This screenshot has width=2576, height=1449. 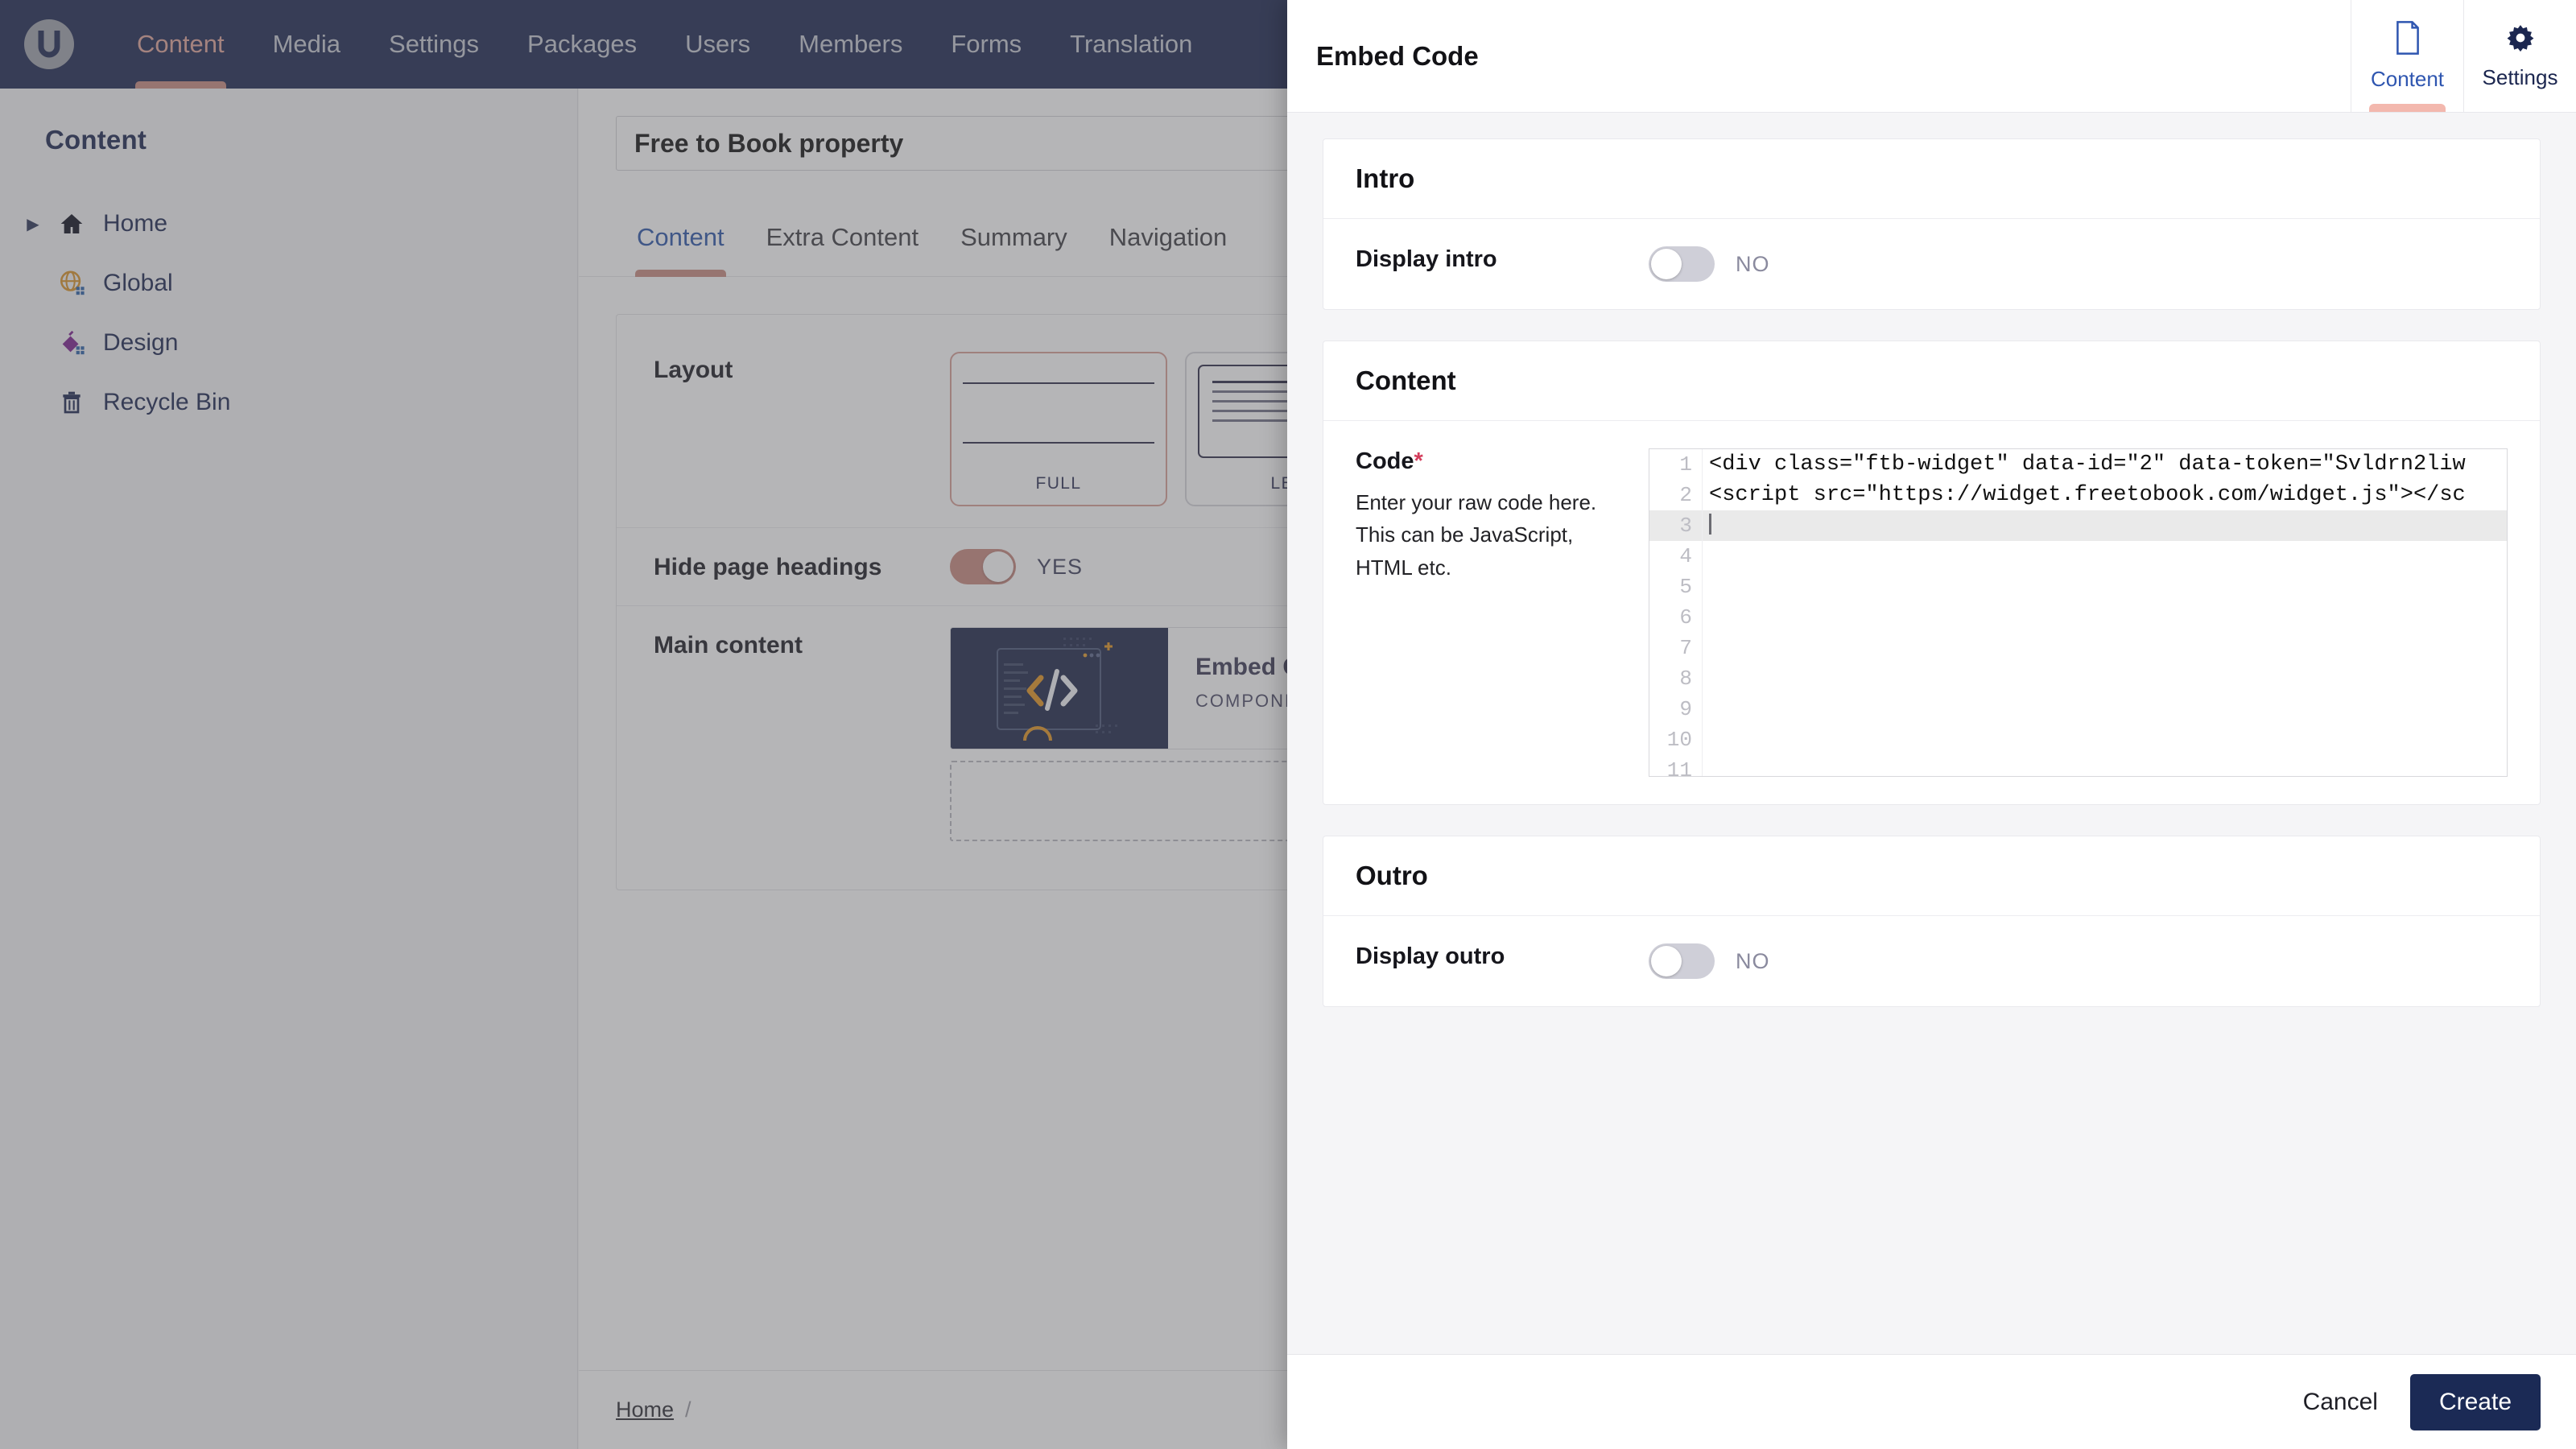 I want to click on line-number-active: 3, so click(x=1675, y=525).